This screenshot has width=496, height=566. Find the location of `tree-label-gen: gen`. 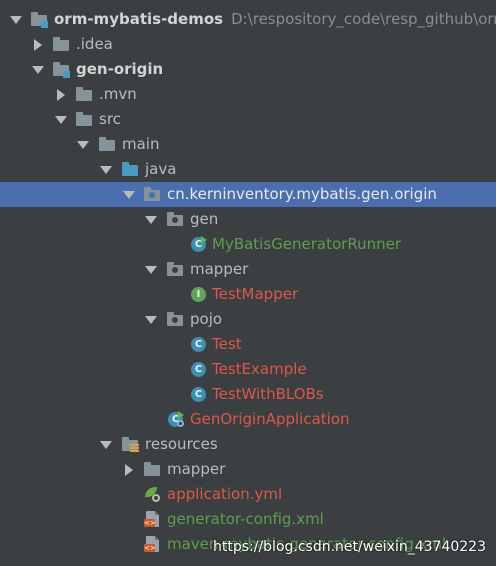

tree-label-gen: gen is located at coordinates (204, 219).